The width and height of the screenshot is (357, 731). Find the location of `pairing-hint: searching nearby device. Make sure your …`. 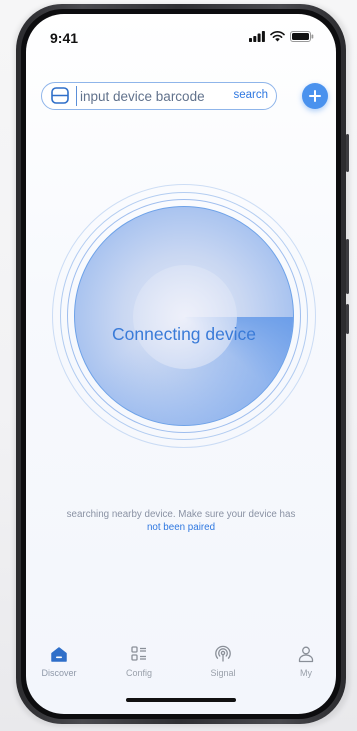

pairing-hint: searching nearby device. Make sure your … is located at coordinates (181, 521).